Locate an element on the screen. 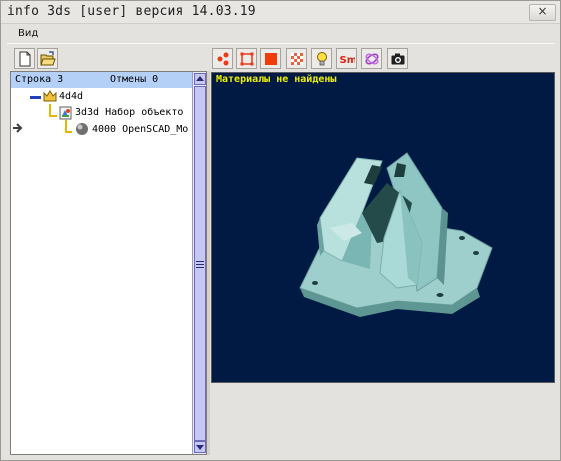  menu-divider is located at coordinates (281, 43).